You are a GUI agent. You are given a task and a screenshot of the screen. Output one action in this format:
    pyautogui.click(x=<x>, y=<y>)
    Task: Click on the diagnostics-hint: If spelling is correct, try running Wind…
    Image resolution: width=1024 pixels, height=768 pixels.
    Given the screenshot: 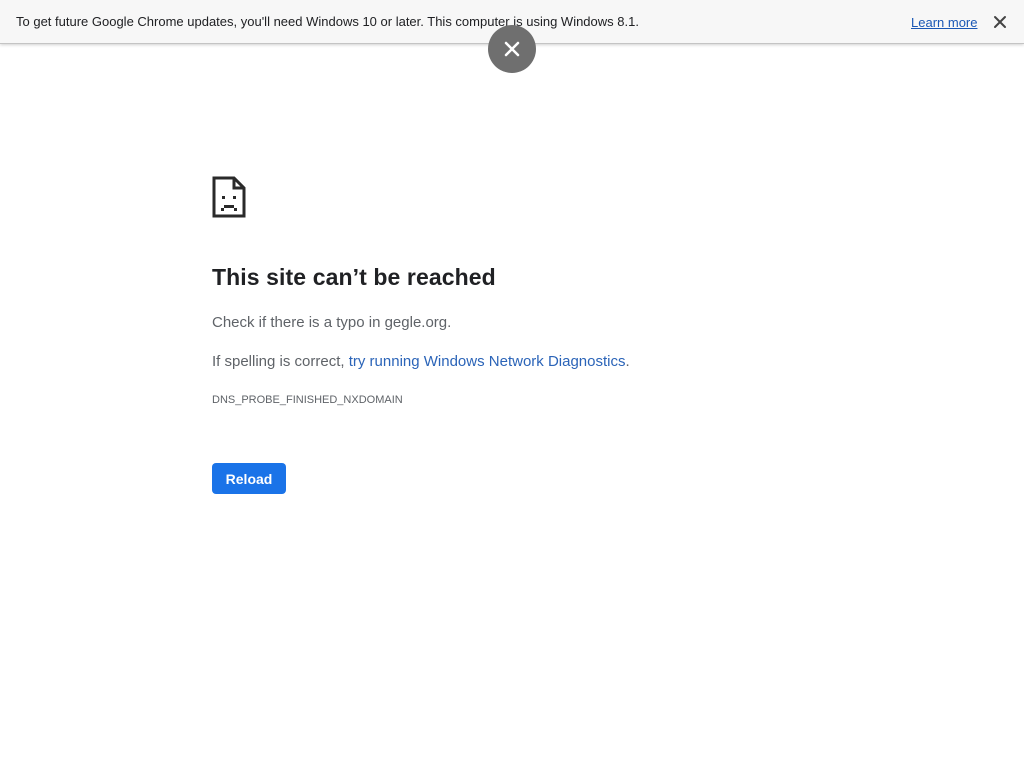 What is the action you would take?
    pyautogui.click(x=421, y=361)
    